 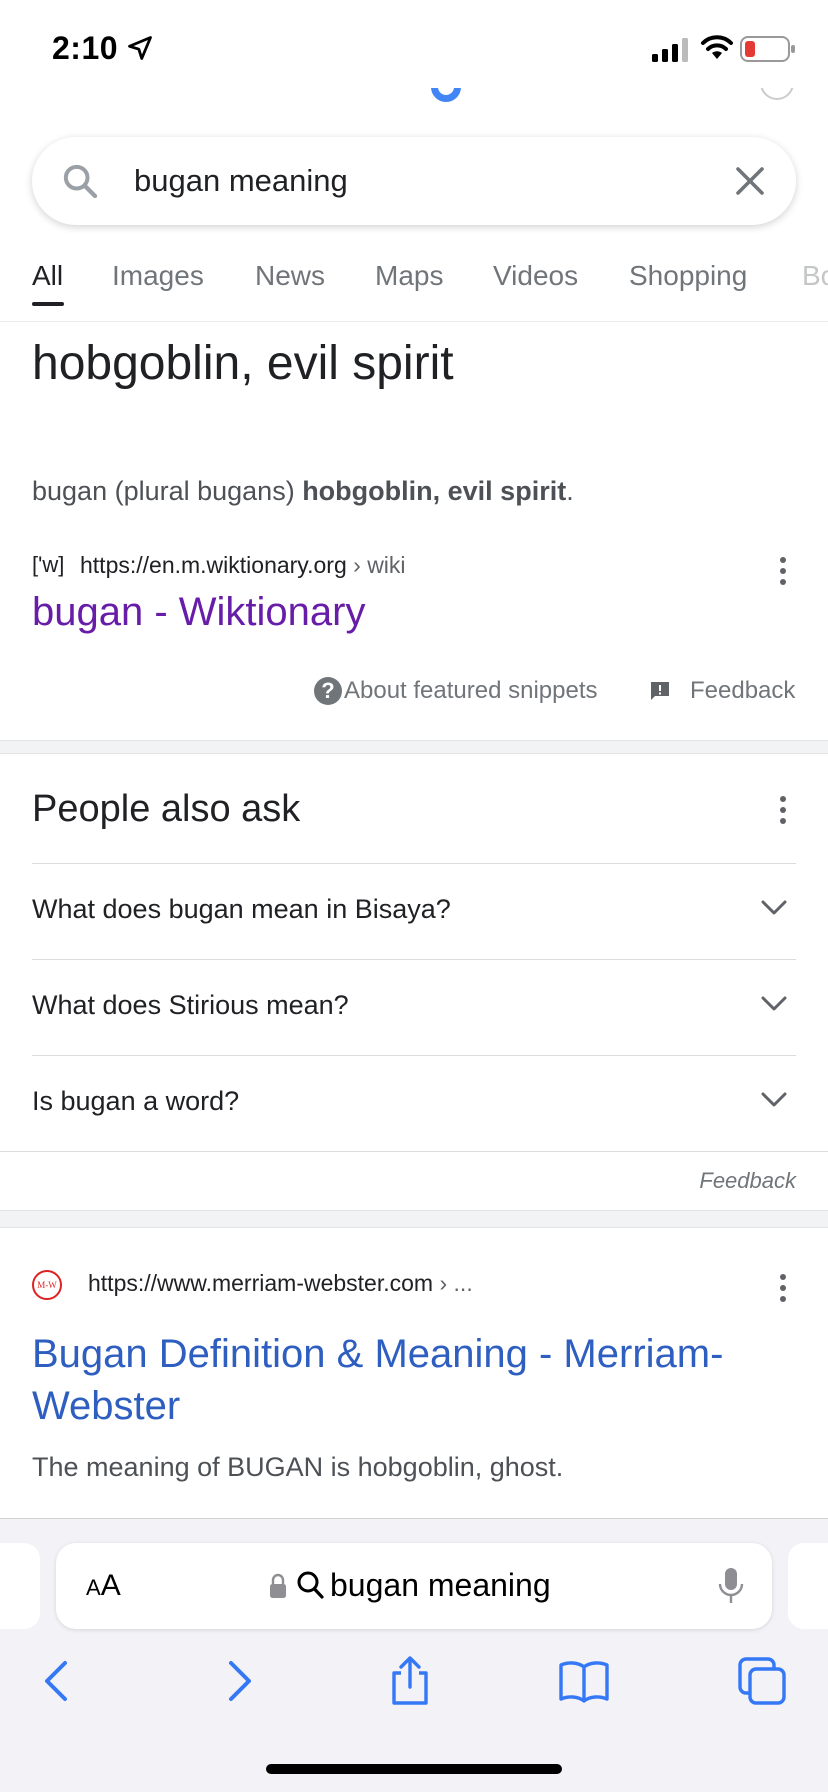 What do you see at coordinates (140, 48) in the screenshot?
I see `location-arrow-icon` at bounding box center [140, 48].